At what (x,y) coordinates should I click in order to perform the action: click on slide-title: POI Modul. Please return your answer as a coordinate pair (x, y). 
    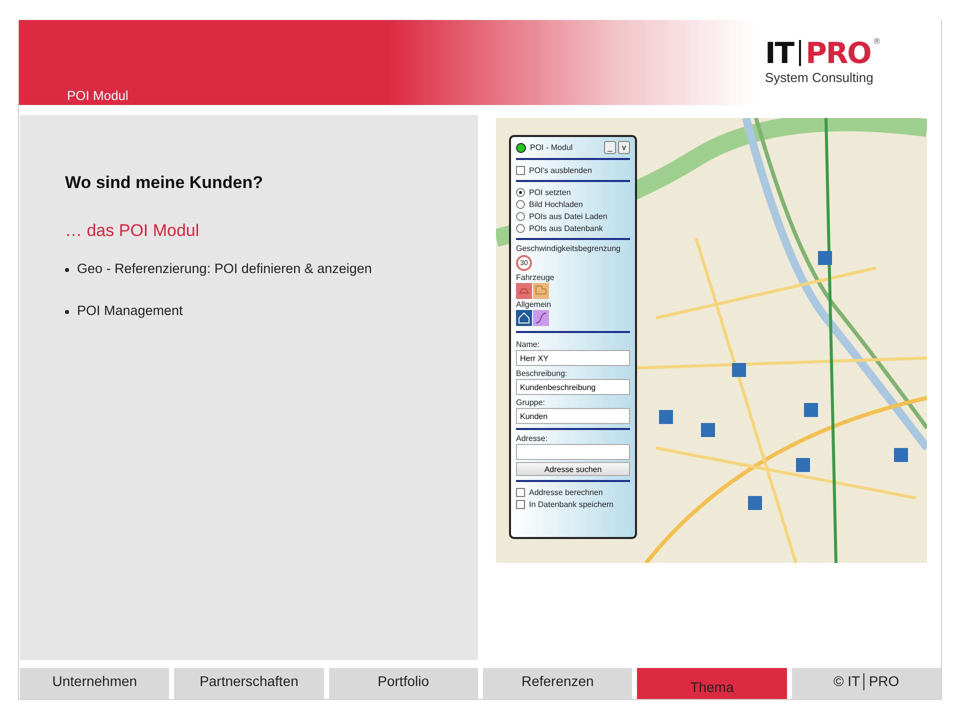
    Looking at the image, I should click on (97, 95).